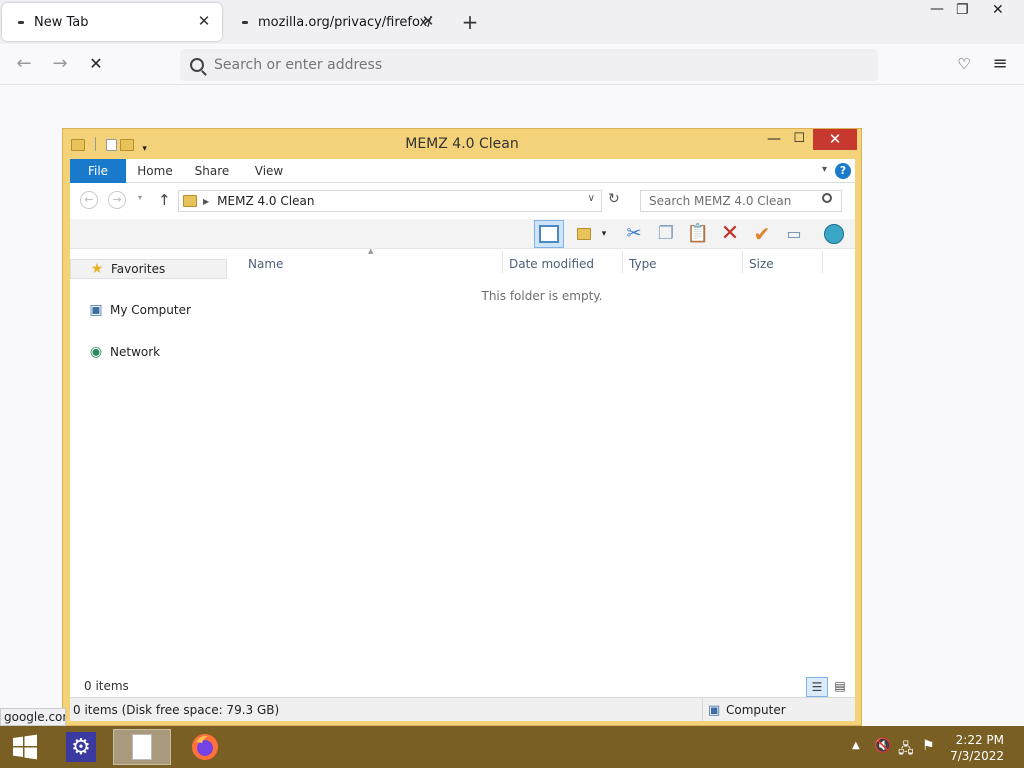 Image resolution: width=1024 pixels, height=768 pixels. What do you see at coordinates (834, 234) in the screenshot?
I see `globe-icon` at bounding box center [834, 234].